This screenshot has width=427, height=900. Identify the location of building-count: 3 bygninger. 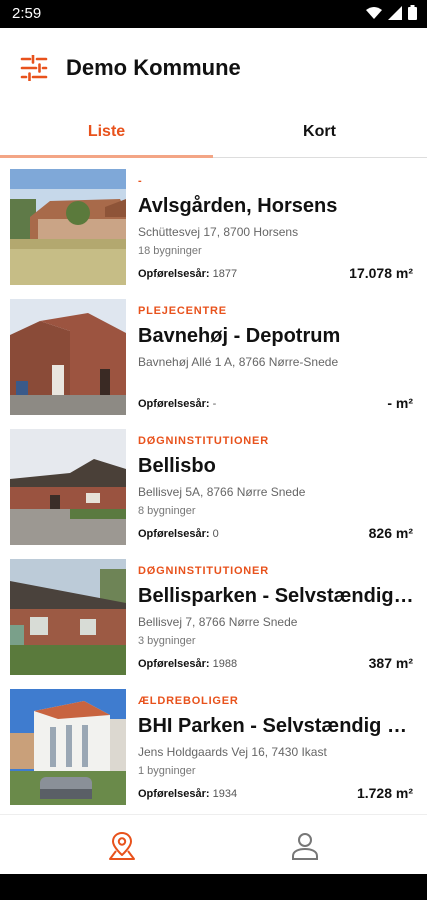
(167, 641).